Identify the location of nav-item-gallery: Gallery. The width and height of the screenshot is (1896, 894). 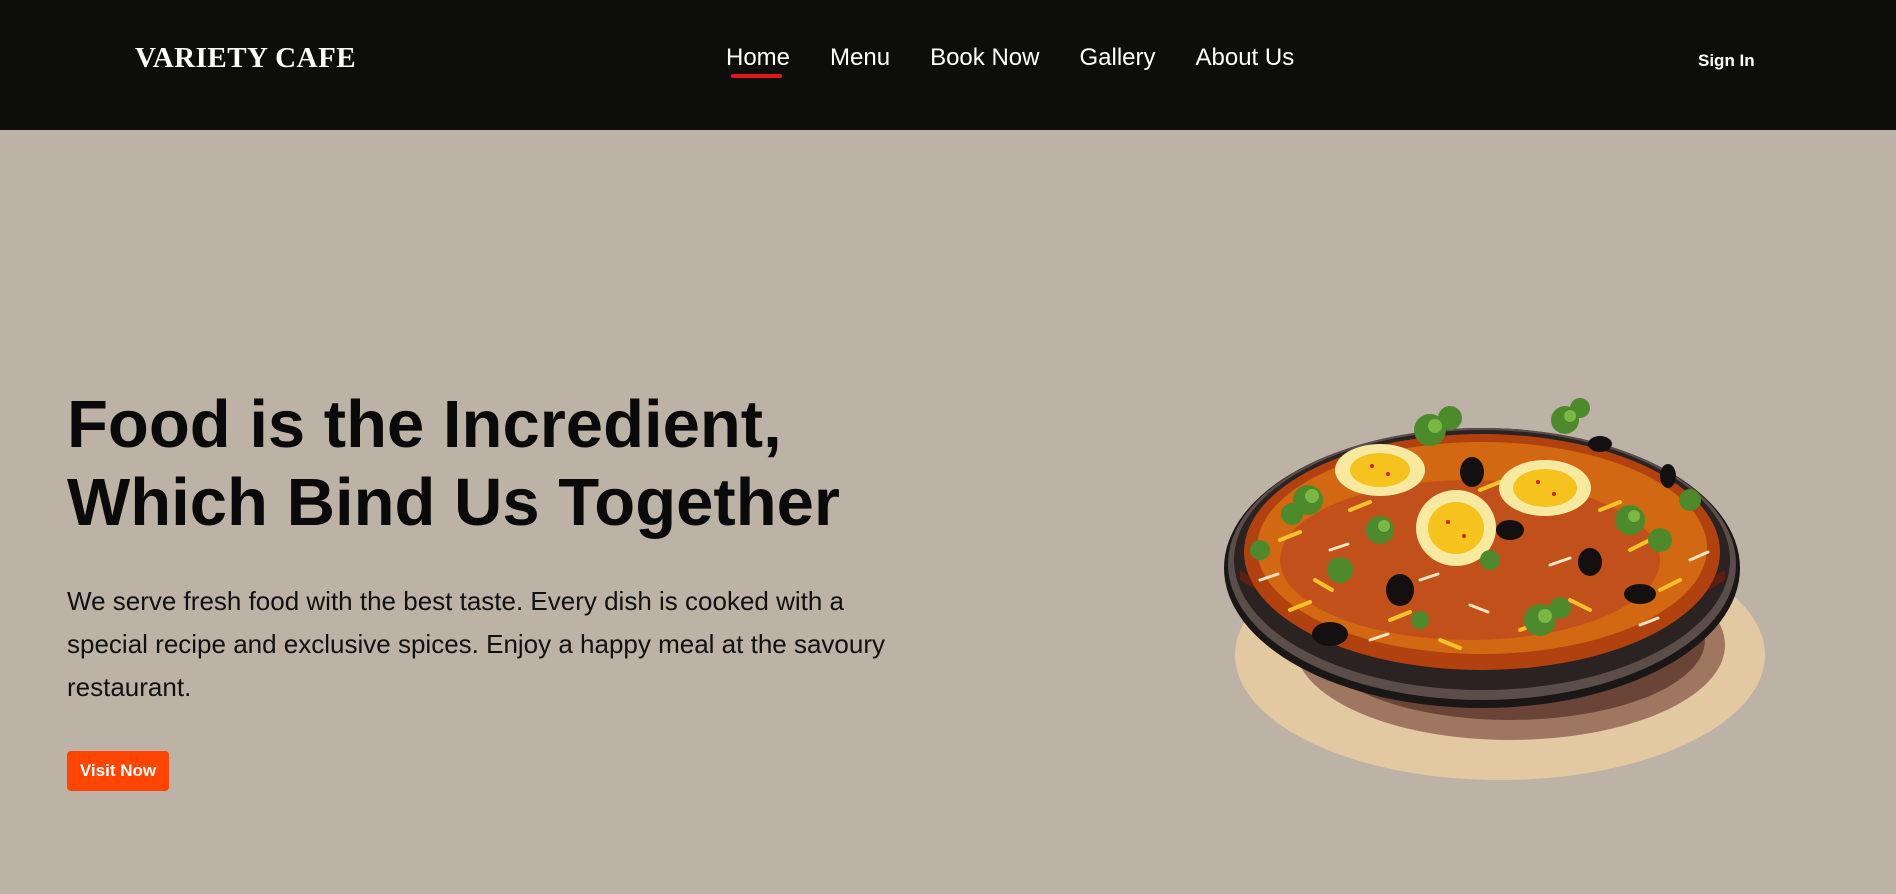
(1117, 58).